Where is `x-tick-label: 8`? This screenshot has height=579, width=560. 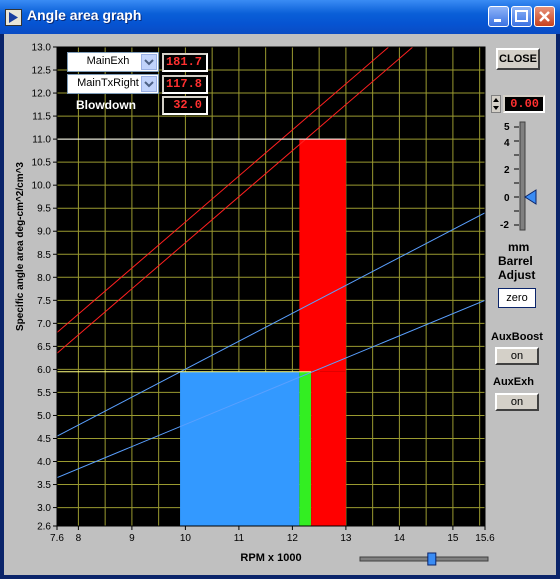 x-tick-label: 8 is located at coordinates (79, 538).